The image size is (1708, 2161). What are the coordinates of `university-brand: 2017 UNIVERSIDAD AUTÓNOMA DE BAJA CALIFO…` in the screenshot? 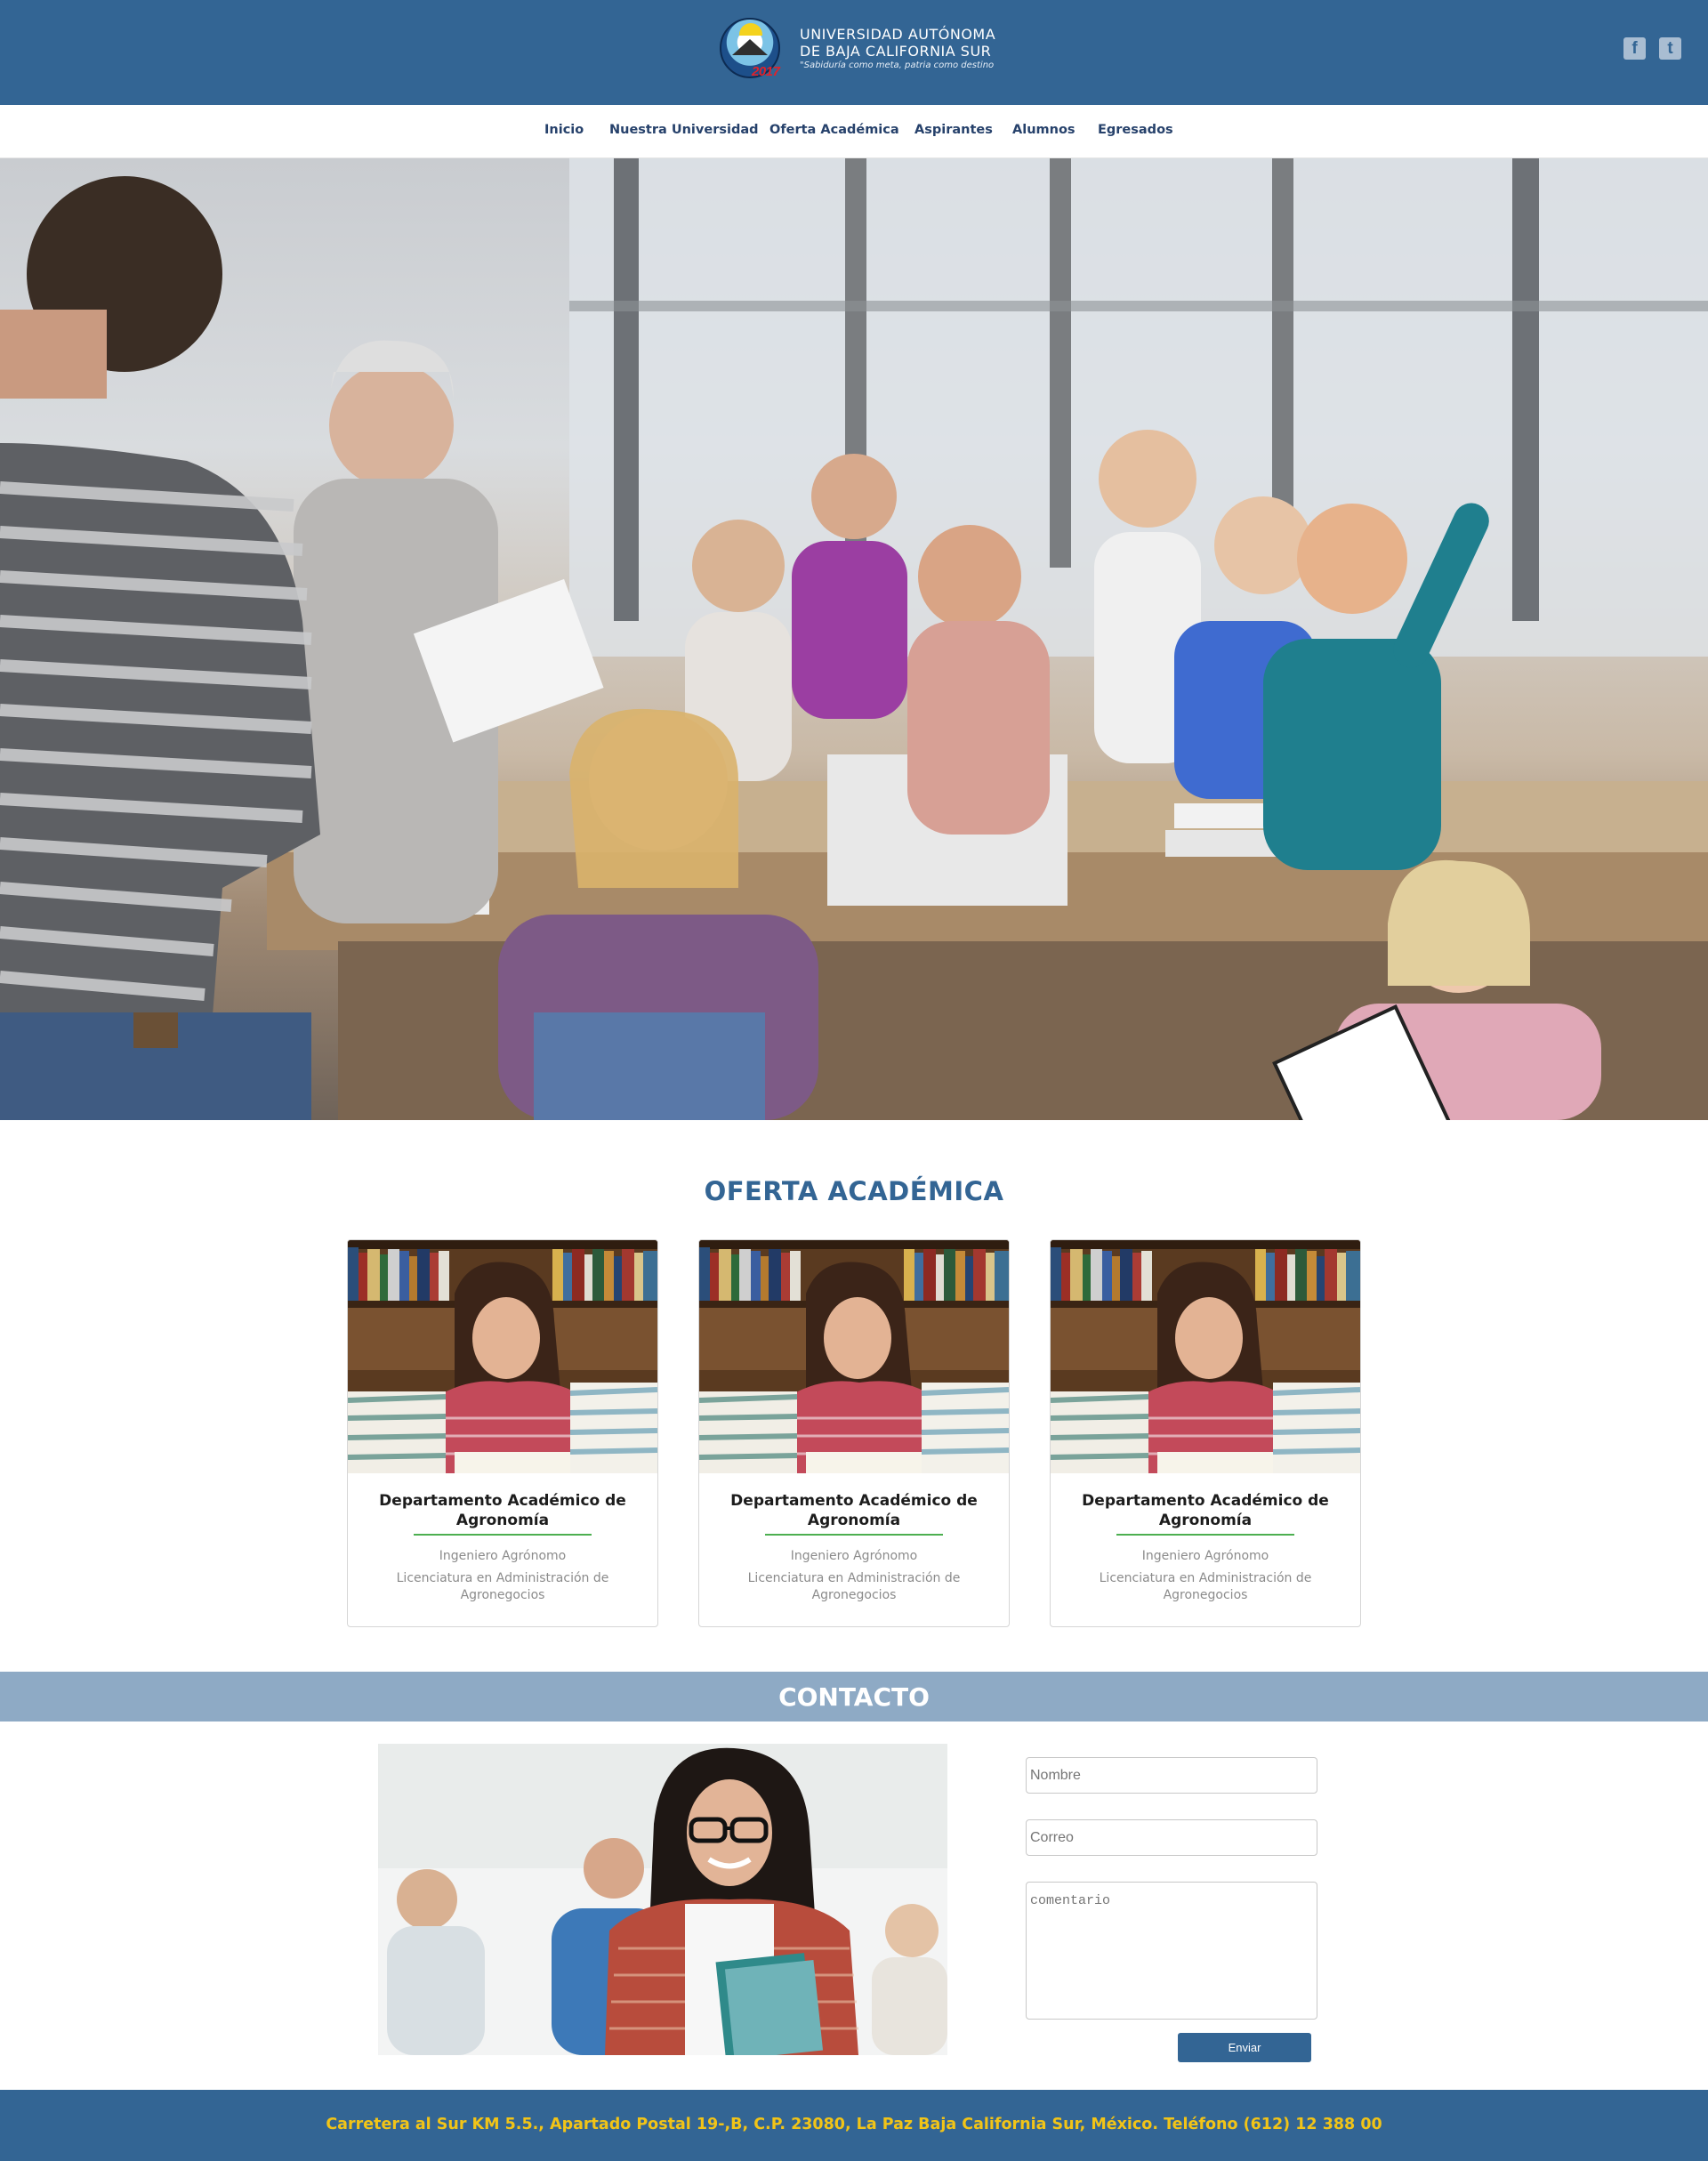 It's located at (860, 49).